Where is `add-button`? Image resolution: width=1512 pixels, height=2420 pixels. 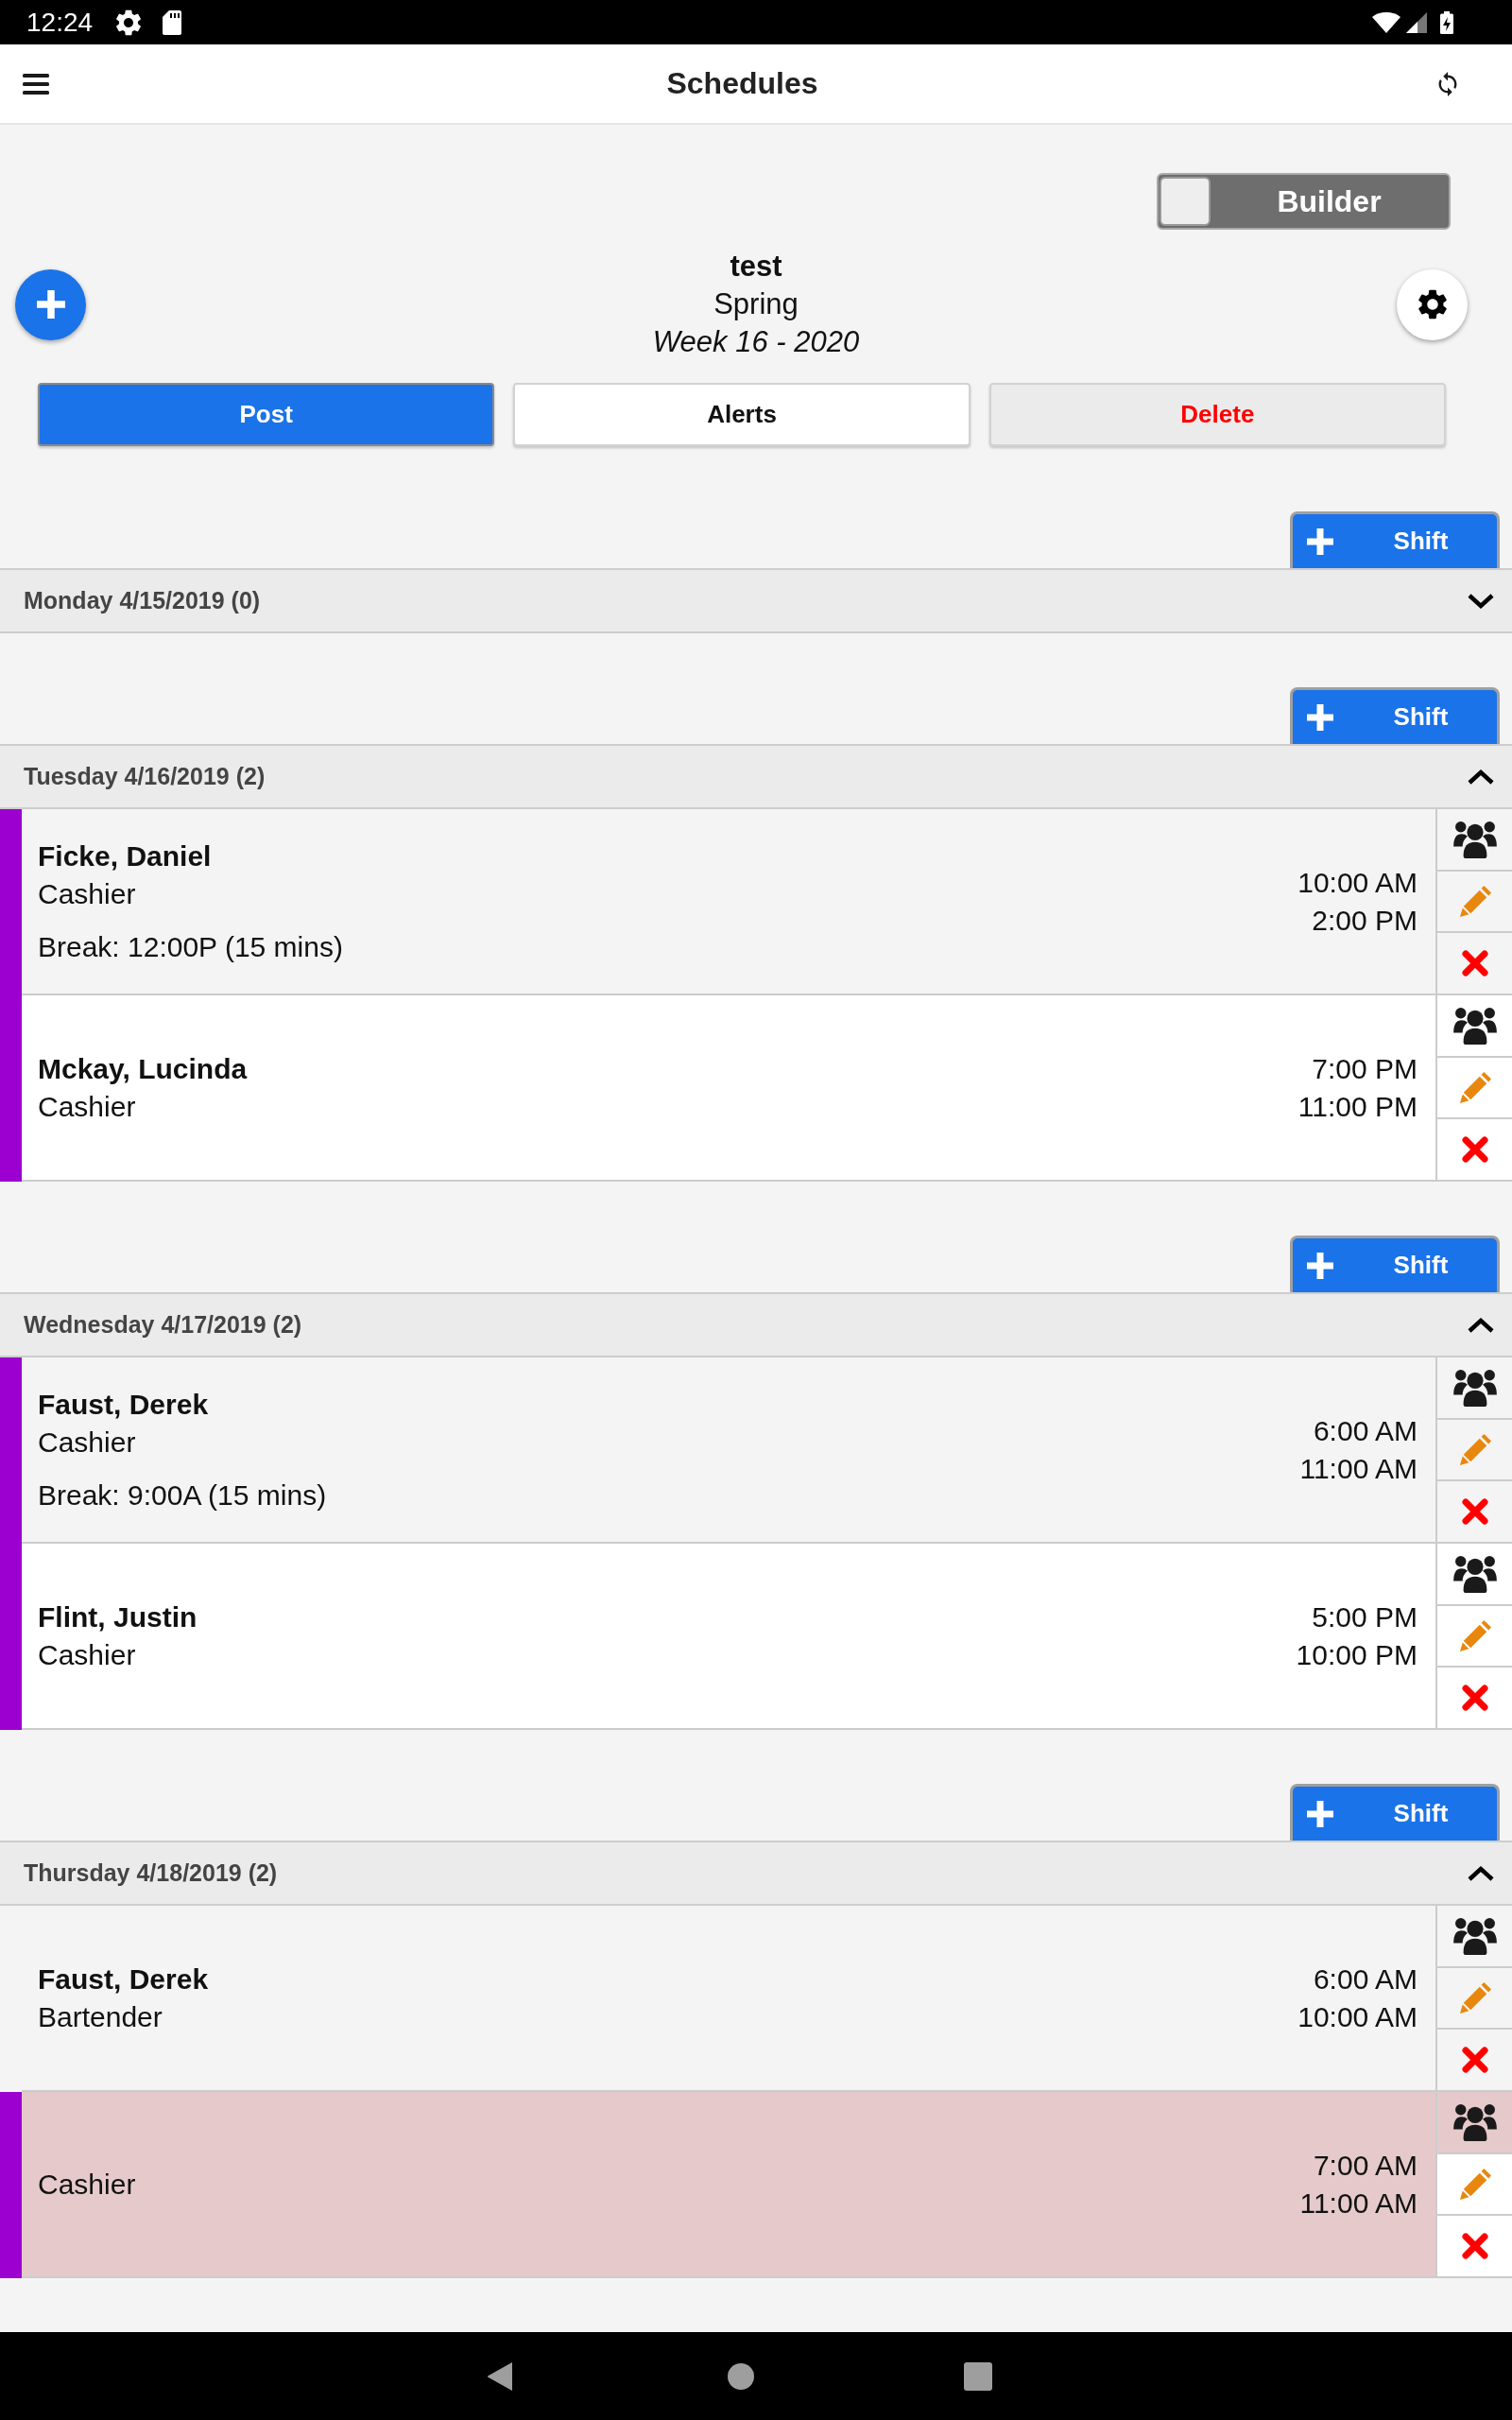
add-button is located at coordinates (50, 304).